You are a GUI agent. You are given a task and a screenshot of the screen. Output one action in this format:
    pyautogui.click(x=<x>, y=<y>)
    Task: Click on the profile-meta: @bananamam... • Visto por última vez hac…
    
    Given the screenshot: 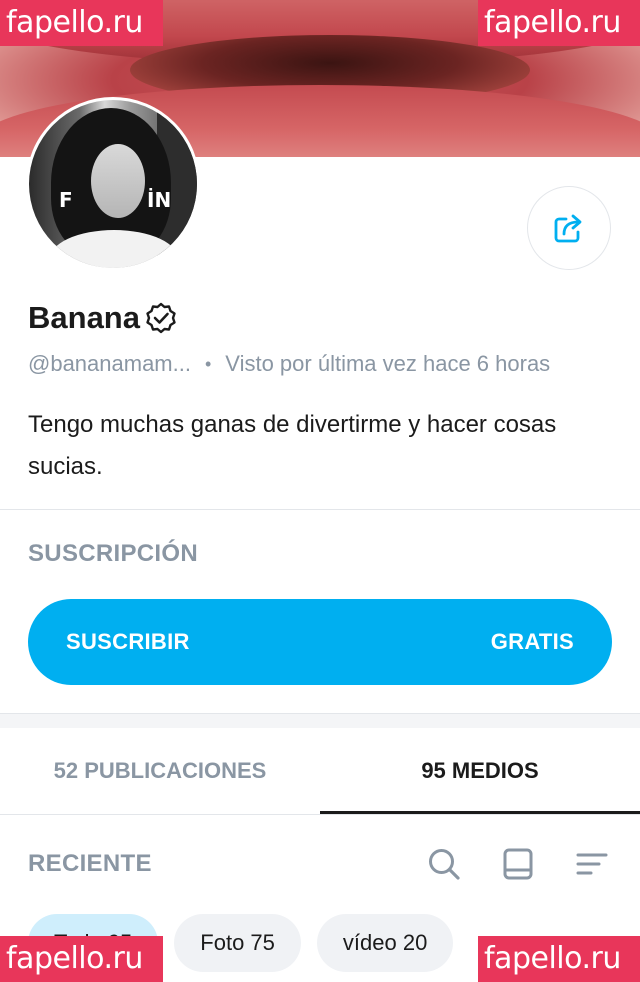 What is the action you would take?
    pyautogui.click(x=289, y=364)
    